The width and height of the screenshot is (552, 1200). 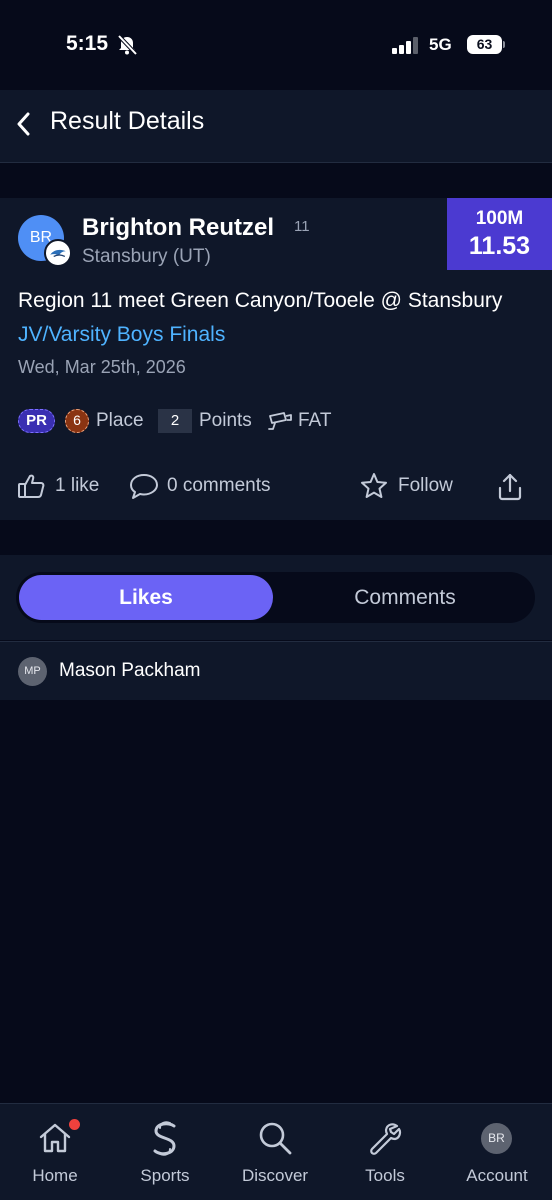 I want to click on comment-bubble-icon, so click(x=144, y=486).